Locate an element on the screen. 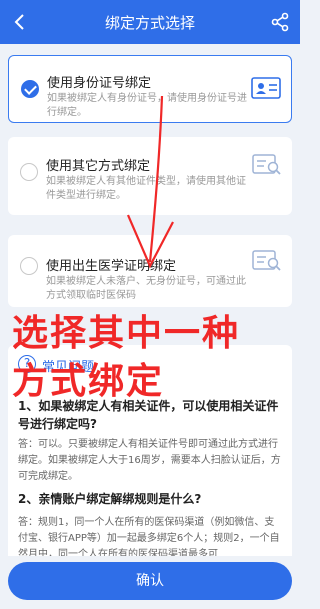  nav-bar: 绑定方式选择 is located at coordinates (150, 22).